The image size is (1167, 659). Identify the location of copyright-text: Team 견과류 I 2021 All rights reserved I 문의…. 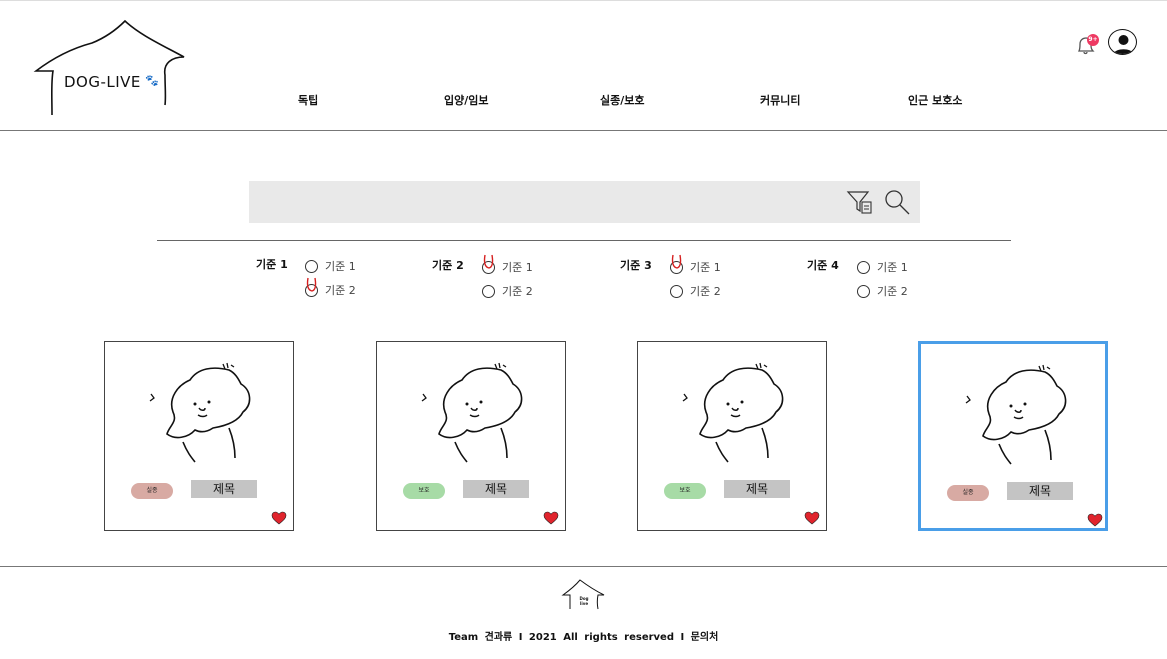
(583, 637).